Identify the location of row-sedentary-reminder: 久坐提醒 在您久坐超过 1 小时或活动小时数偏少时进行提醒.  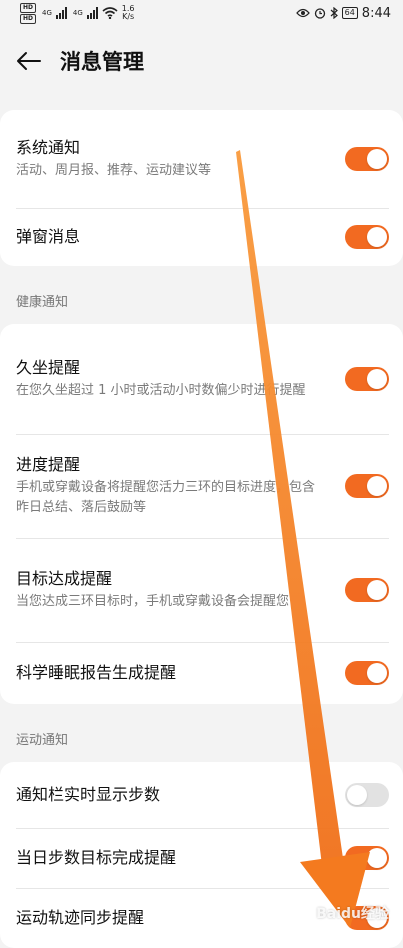
(201, 379).